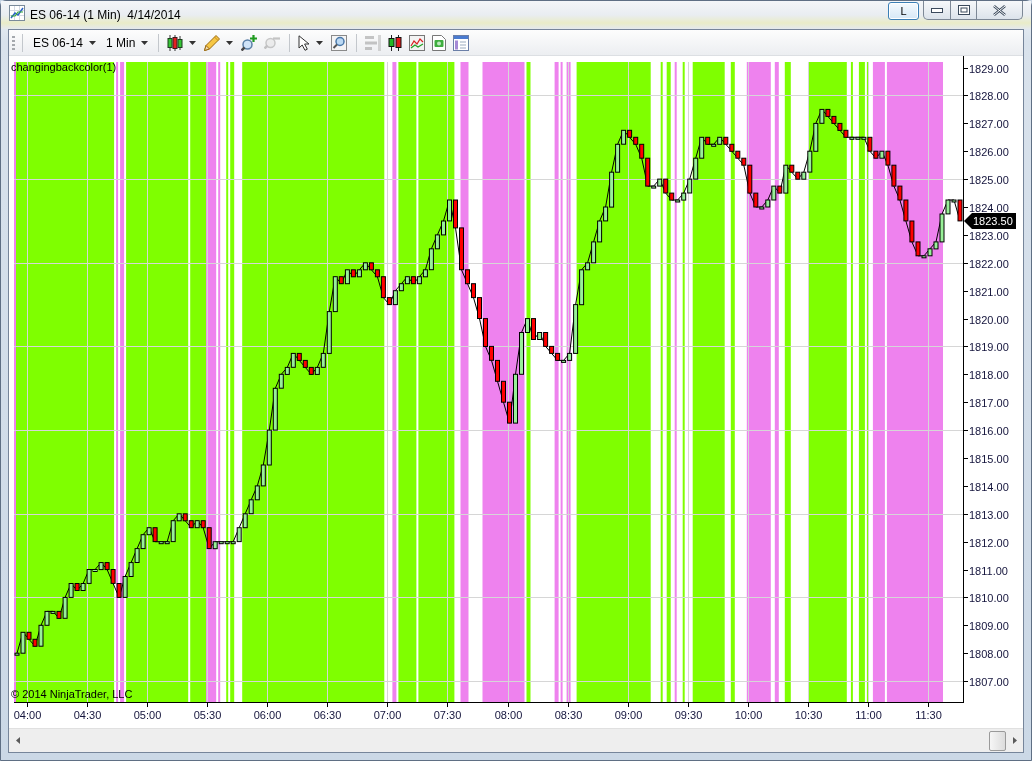 The height and width of the screenshot is (761, 1032). Describe the element at coordinates (989, 151) in the screenshot. I see `price-axis-label: 1826.00` at that location.